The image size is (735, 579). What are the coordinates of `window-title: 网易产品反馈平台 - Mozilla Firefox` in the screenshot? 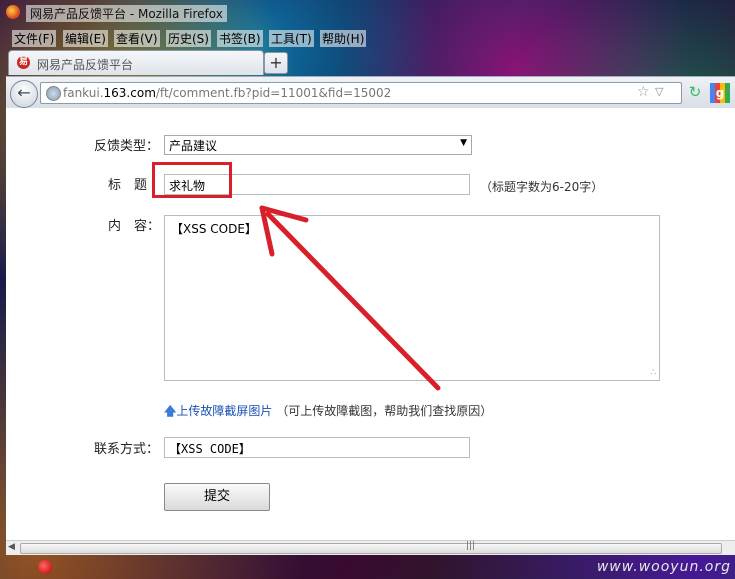 It's located at (126, 13).